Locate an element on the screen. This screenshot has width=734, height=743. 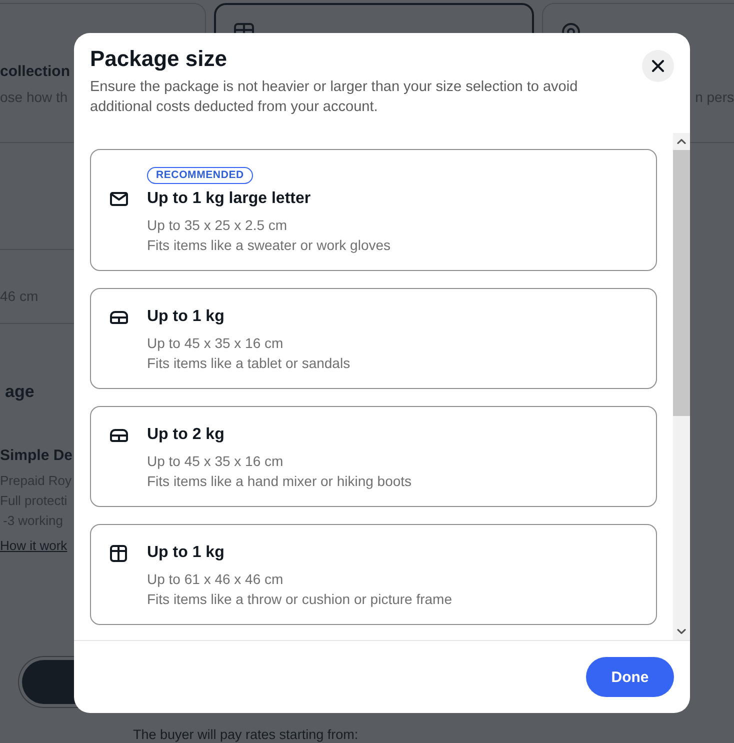
scrollbar is located at coordinates (681, 386).